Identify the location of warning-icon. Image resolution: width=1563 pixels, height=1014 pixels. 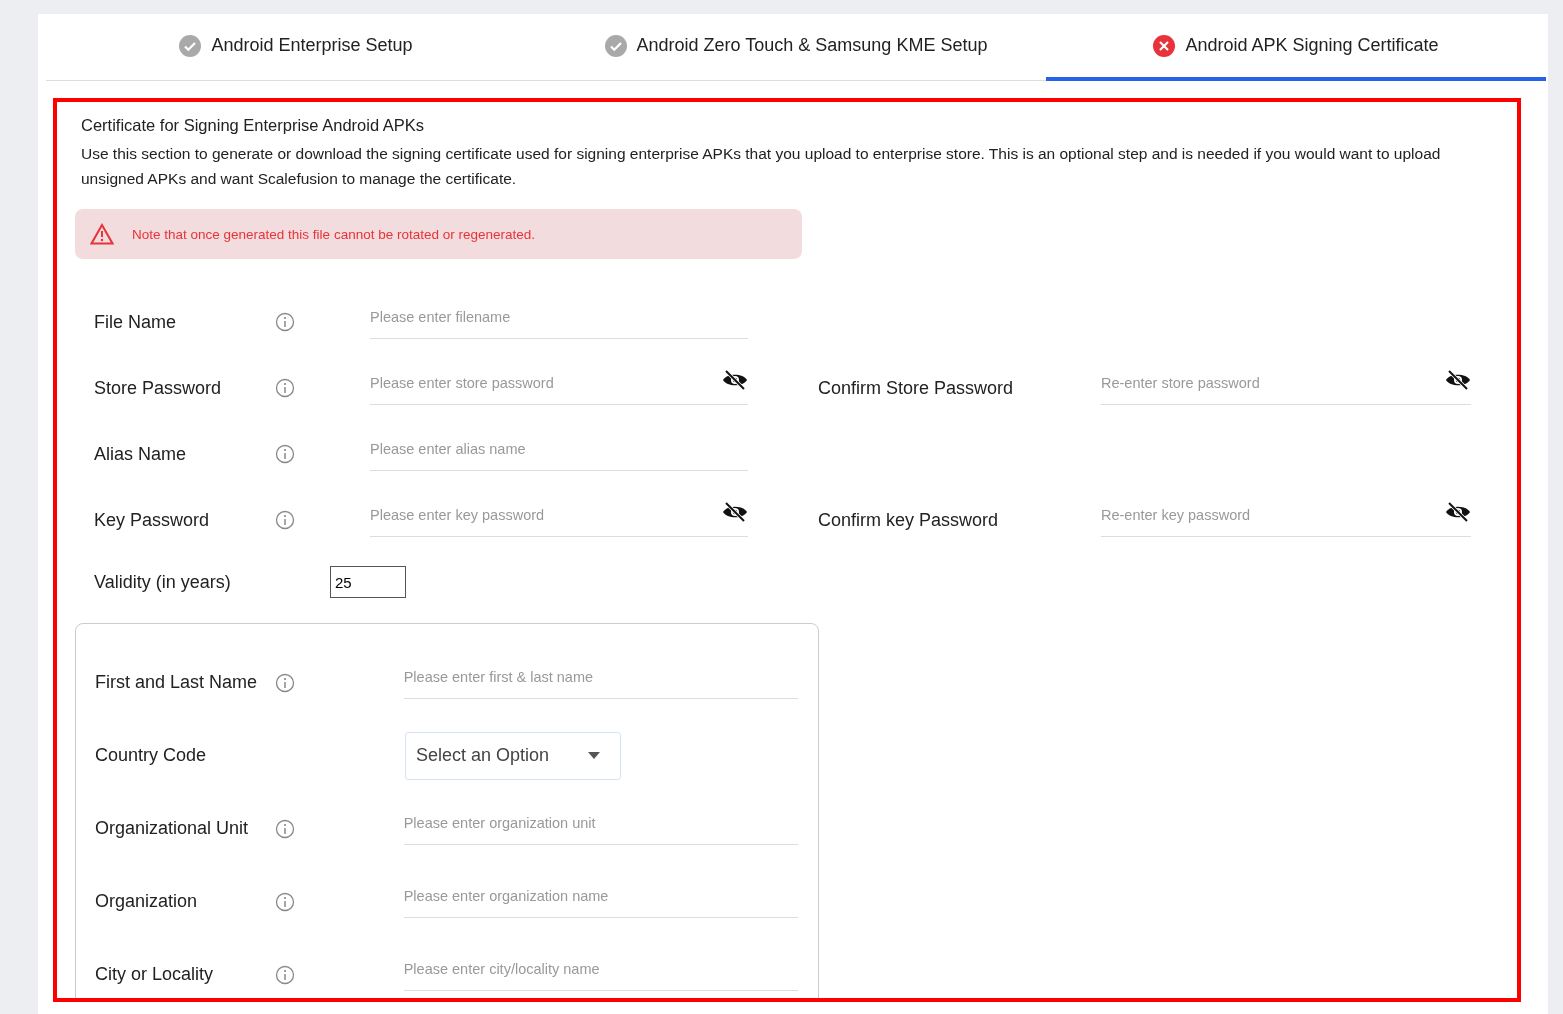
(102, 234).